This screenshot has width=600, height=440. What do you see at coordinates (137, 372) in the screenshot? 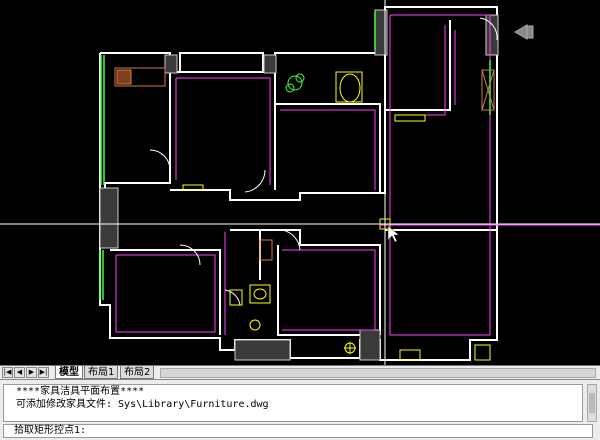
I see `tab-layout2: 布局2` at bounding box center [137, 372].